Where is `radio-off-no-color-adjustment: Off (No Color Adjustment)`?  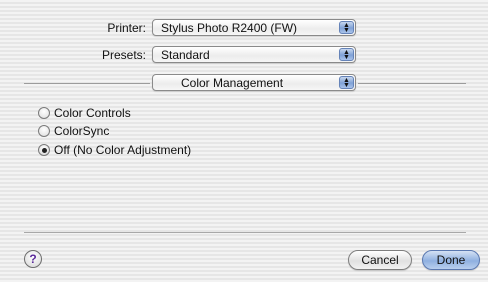 radio-off-no-color-adjustment: Off (No Color Adjustment) is located at coordinates (114, 150).